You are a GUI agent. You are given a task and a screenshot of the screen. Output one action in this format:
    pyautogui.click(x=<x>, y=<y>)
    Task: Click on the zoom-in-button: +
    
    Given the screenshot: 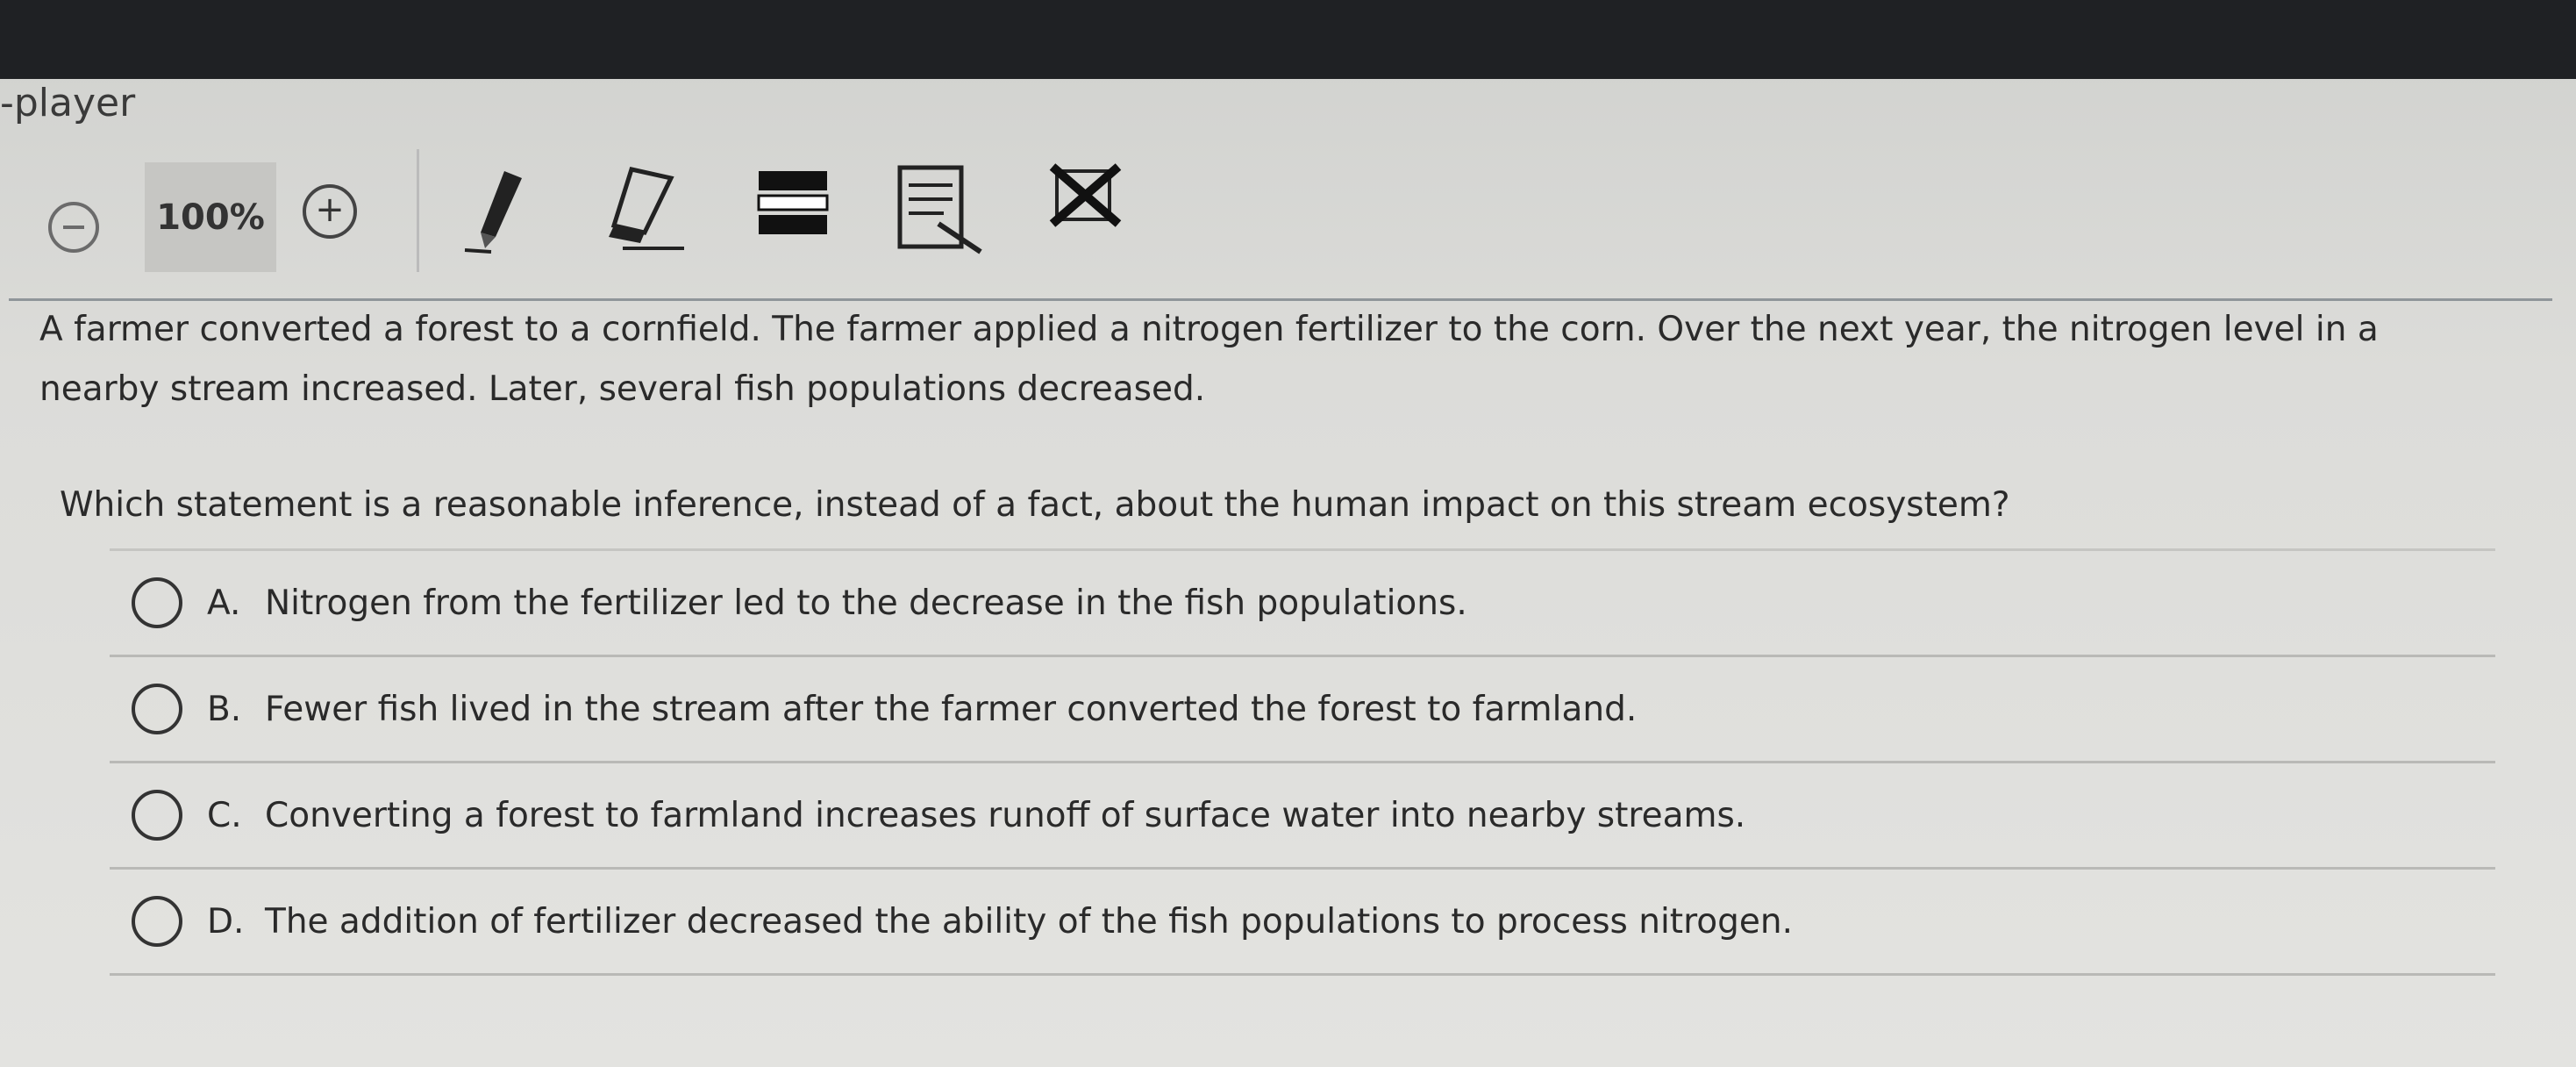 What is the action you would take?
    pyautogui.click(x=330, y=211)
    